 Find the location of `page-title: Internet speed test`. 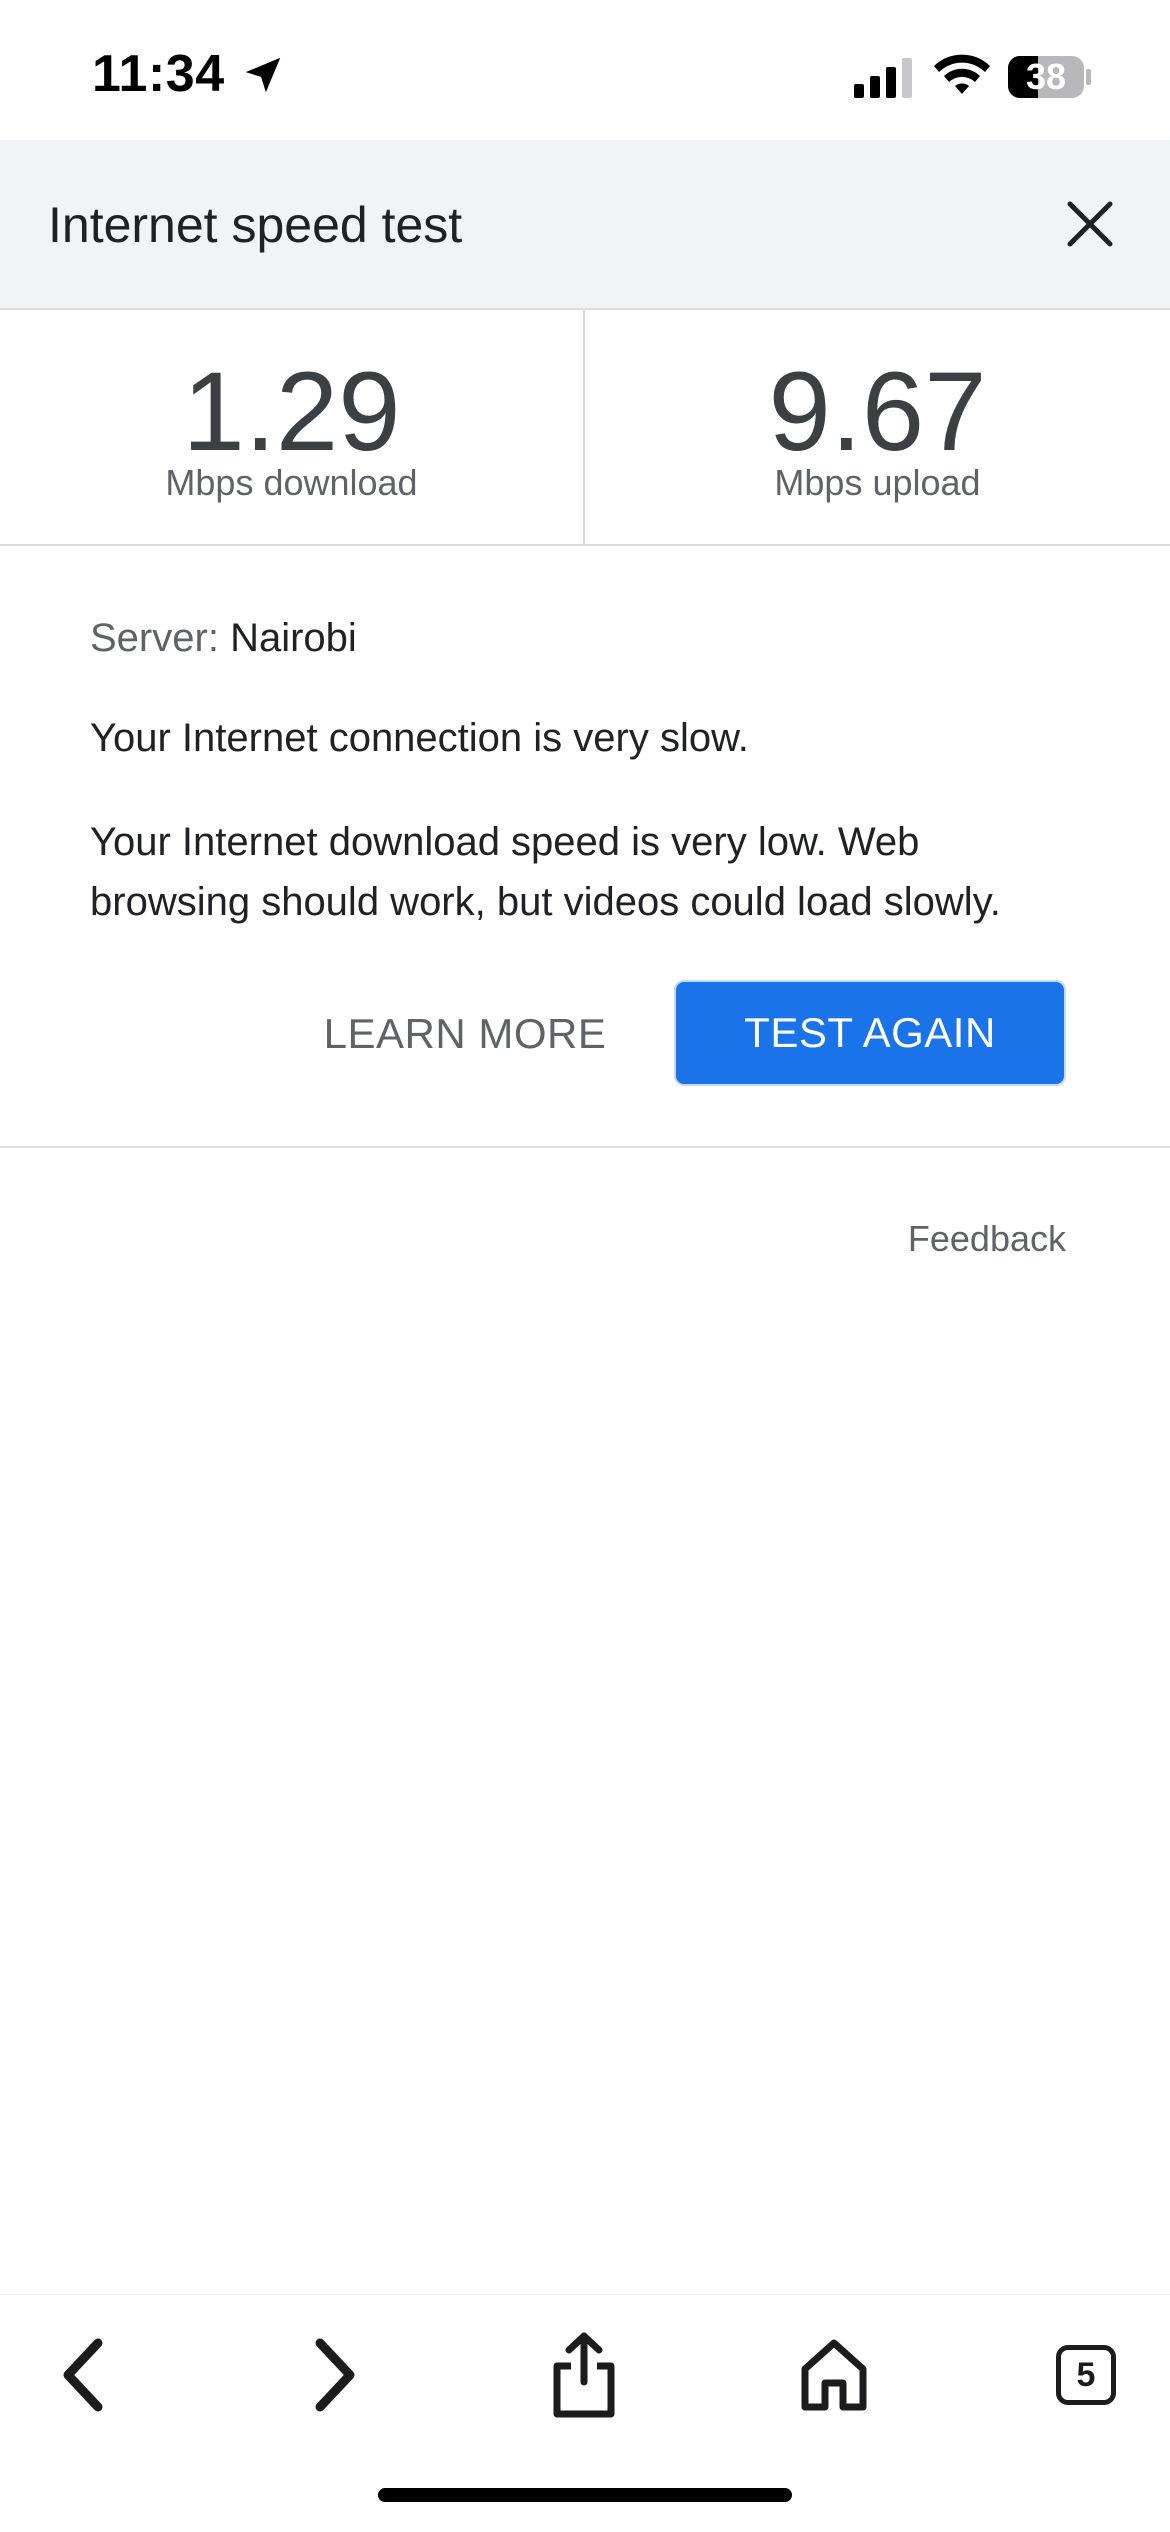

page-title: Internet speed test is located at coordinates (255, 225).